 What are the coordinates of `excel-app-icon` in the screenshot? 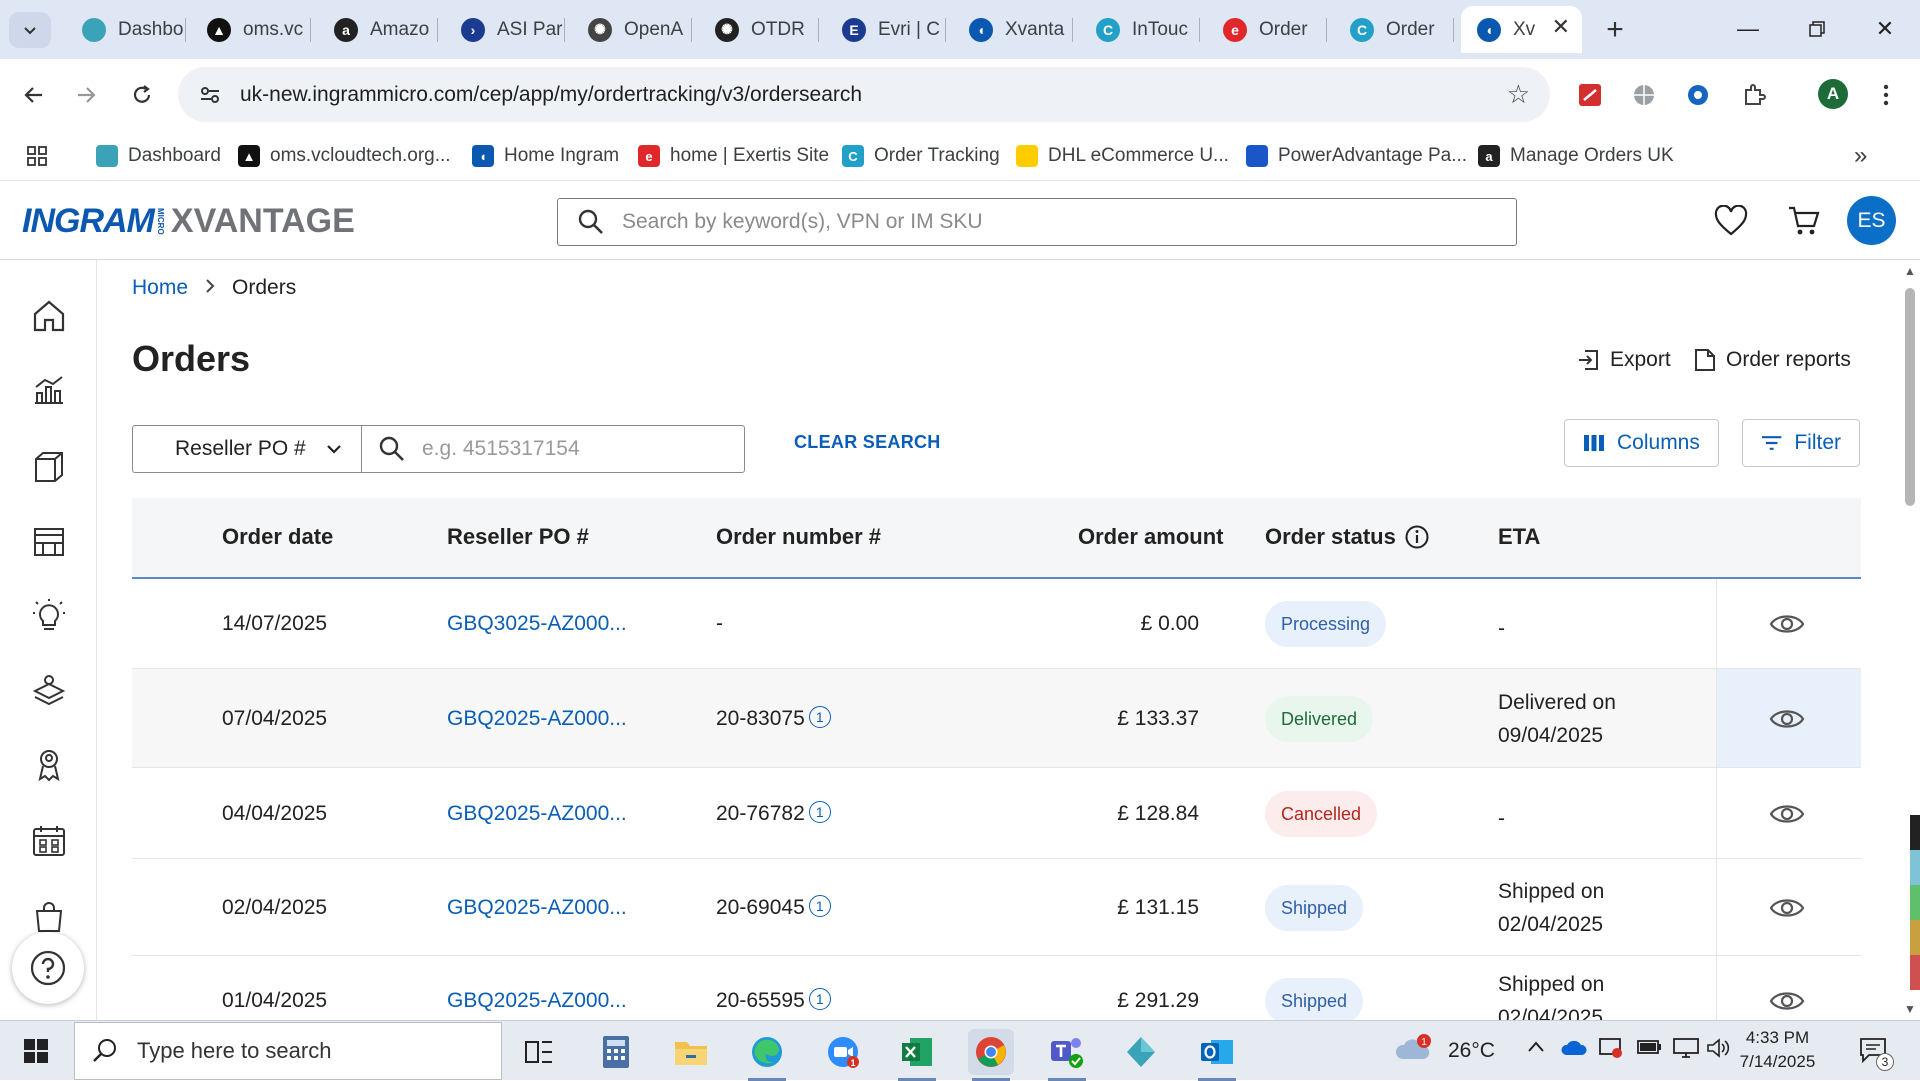 It's located at (917, 1055).